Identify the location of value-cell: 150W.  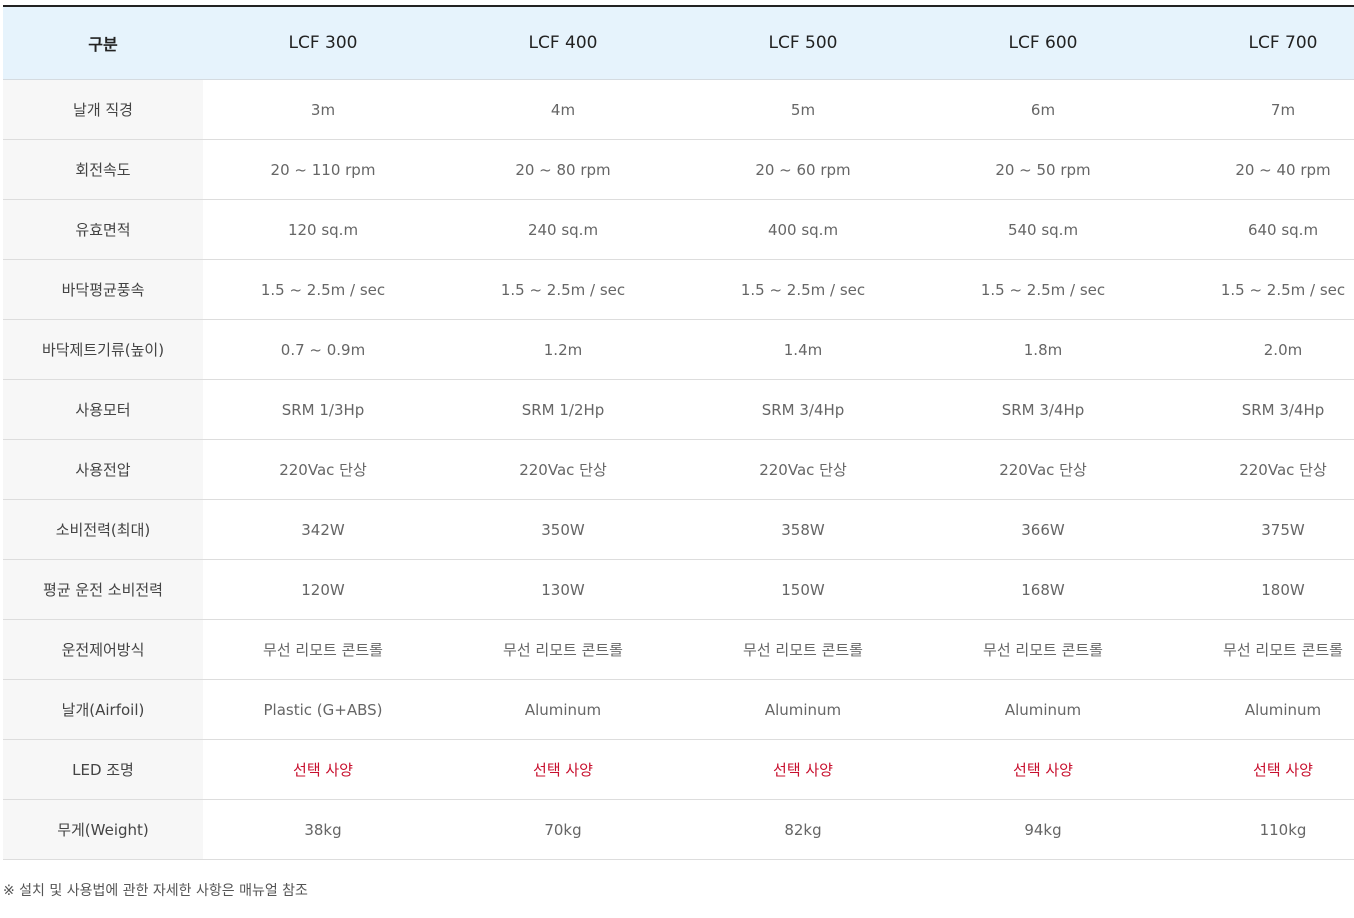
(803, 589).